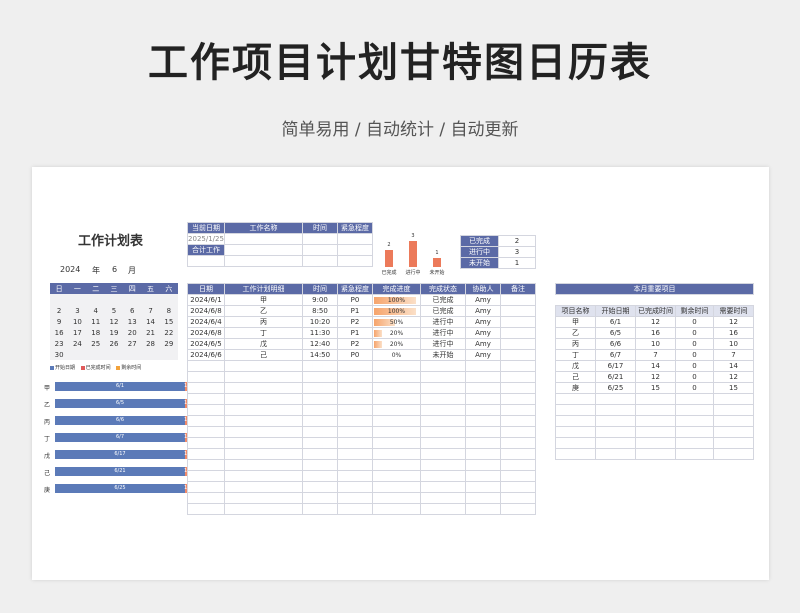 Image resolution: width=800 pixels, height=613 pixels. What do you see at coordinates (263, 333) in the screenshot?
I see `plan-cell-detail: 丁` at bounding box center [263, 333].